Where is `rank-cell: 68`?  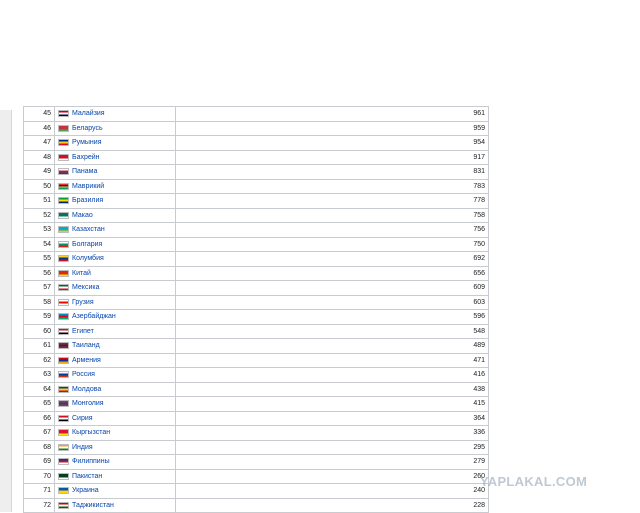
rank-cell: 68 is located at coordinates (39, 447).